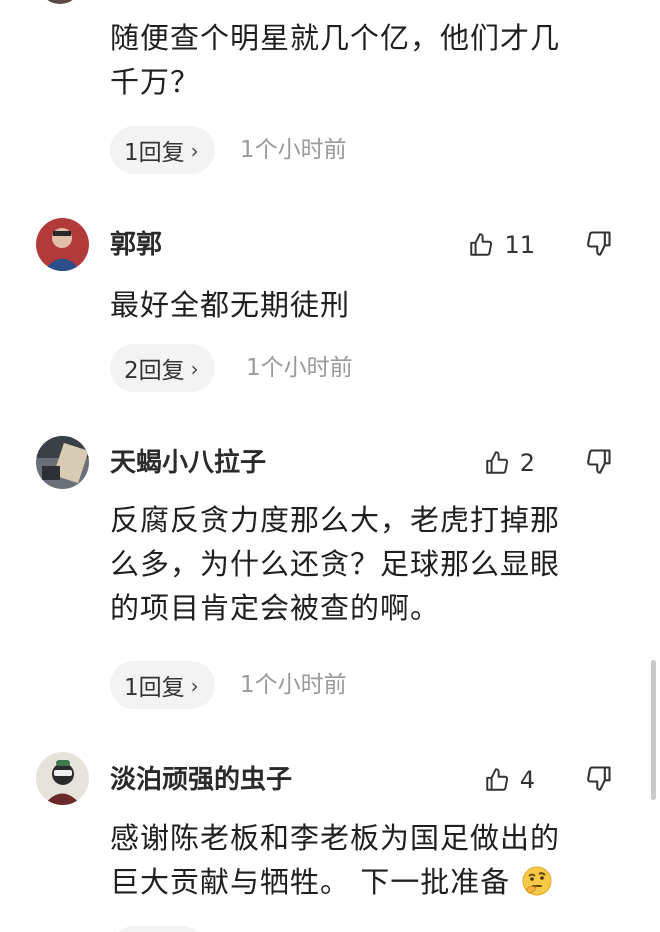 The width and height of the screenshot is (660, 932). I want to click on comment-text-line: 感谢陈老板和李老板为国足做出的, so click(335, 838).